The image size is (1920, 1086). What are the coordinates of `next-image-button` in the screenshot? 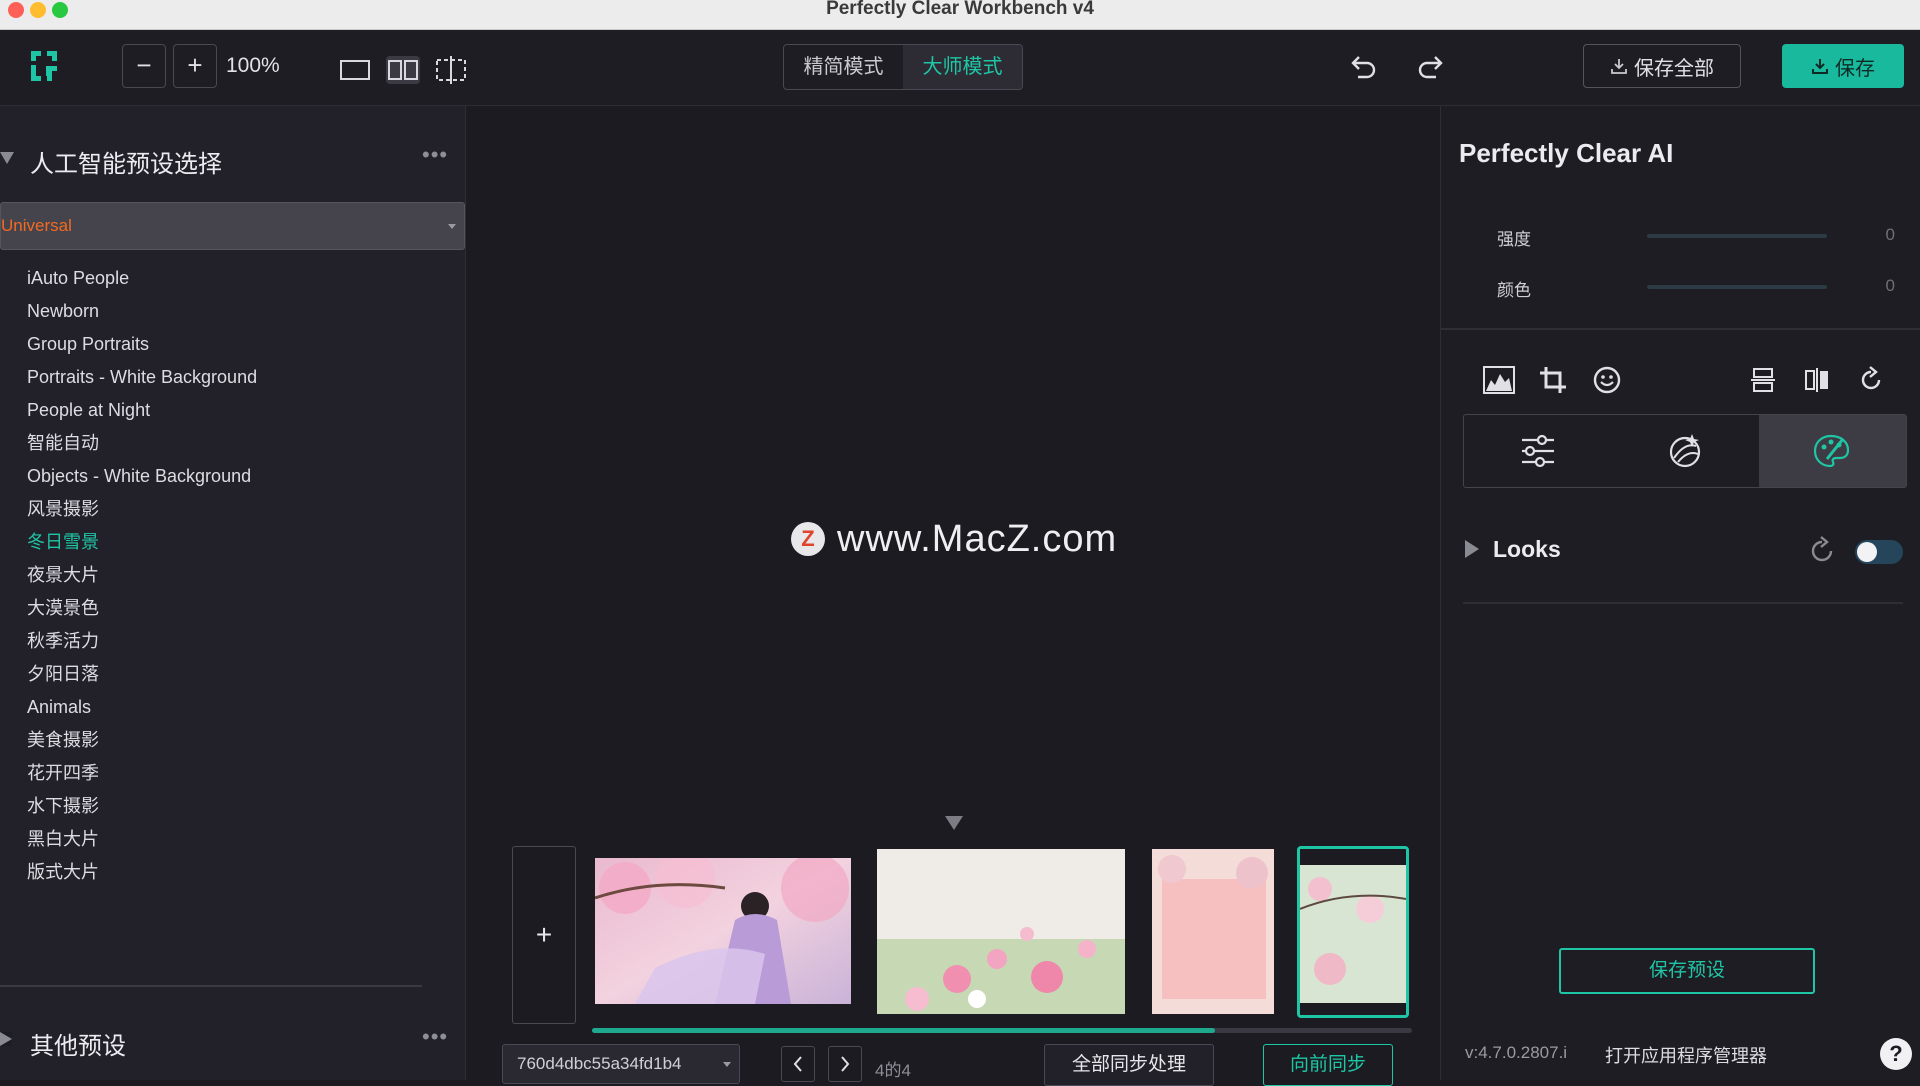 It's located at (845, 1064).